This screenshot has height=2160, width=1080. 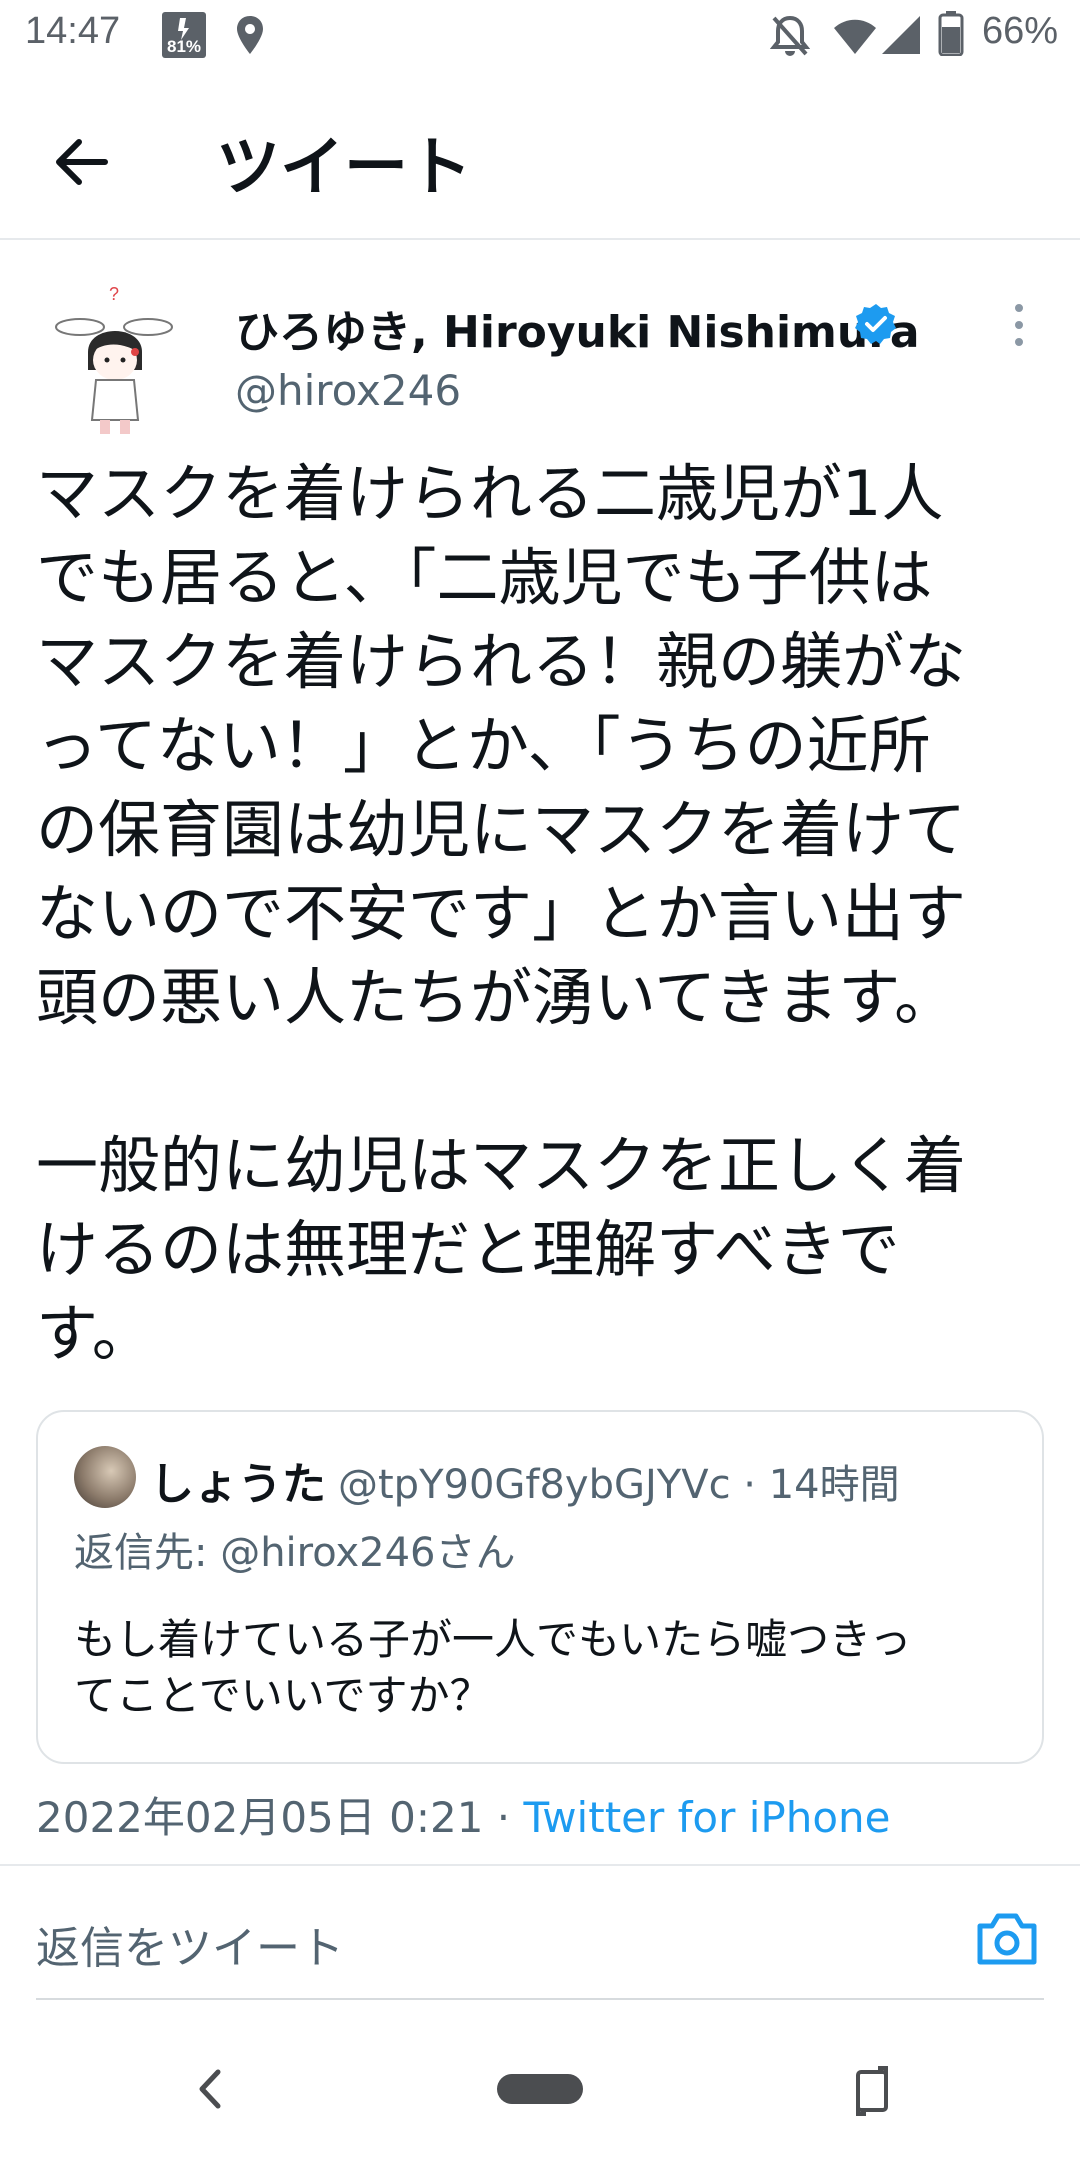 I want to click on more-options-icon, so click(x=1019, y=325).